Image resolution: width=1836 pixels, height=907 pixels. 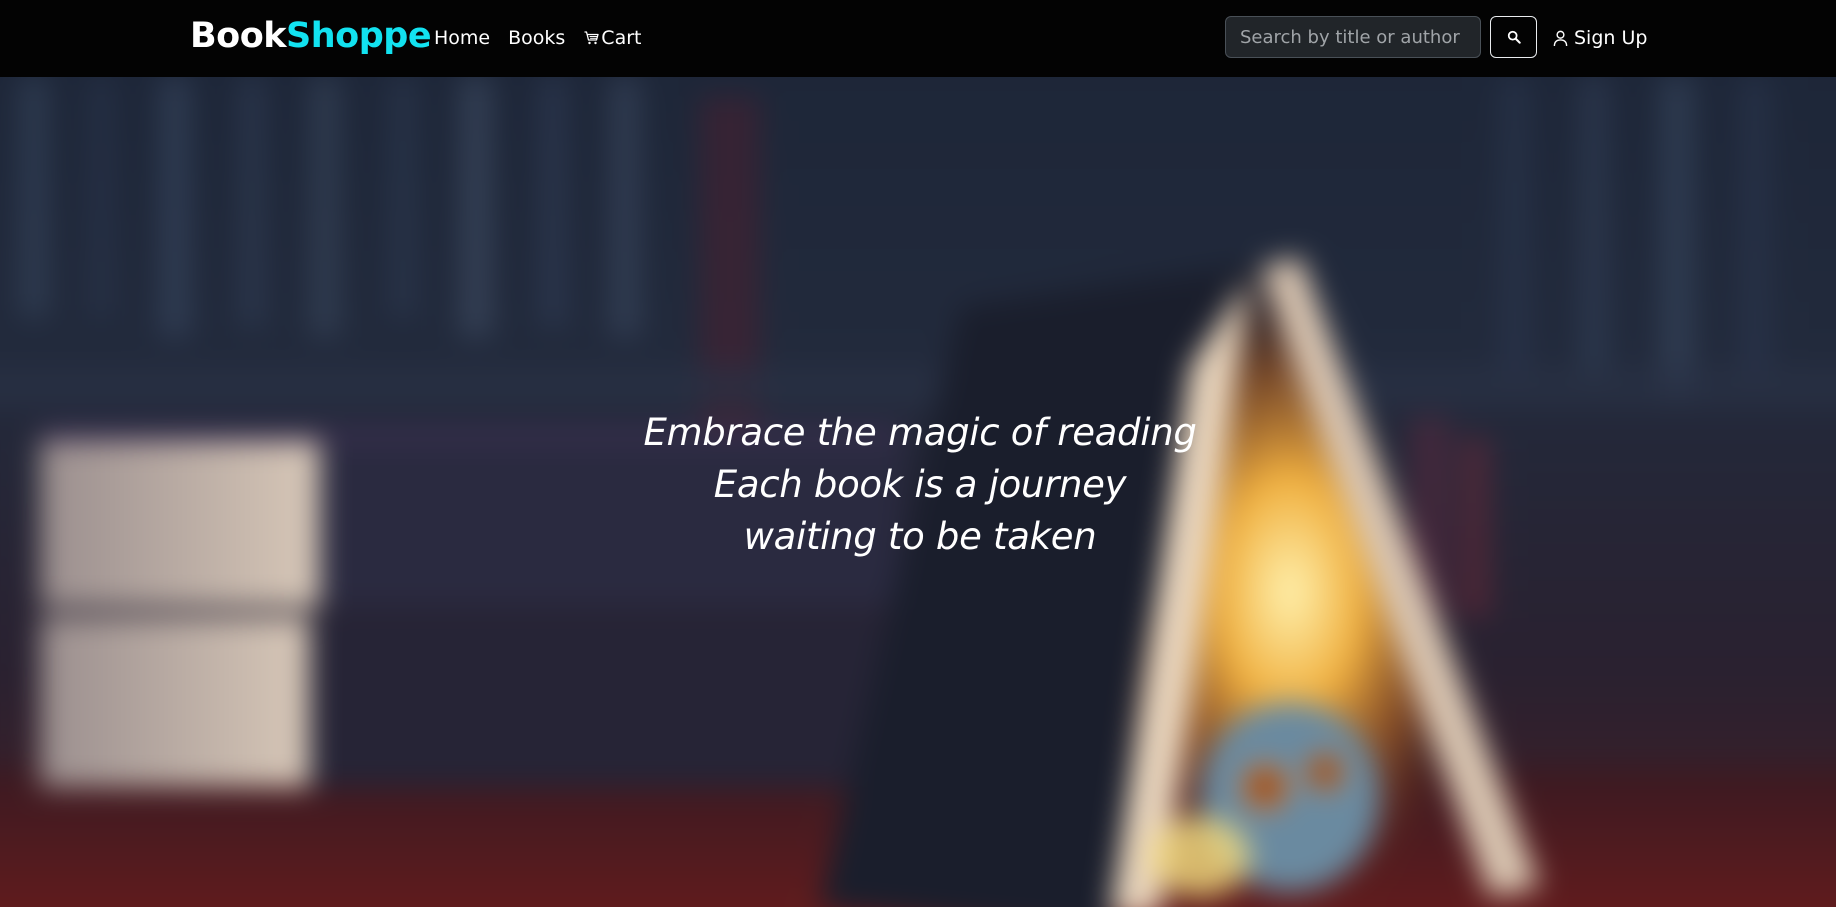 I want to click on signup-label: Sign Up, so click(x=1611, y=38).